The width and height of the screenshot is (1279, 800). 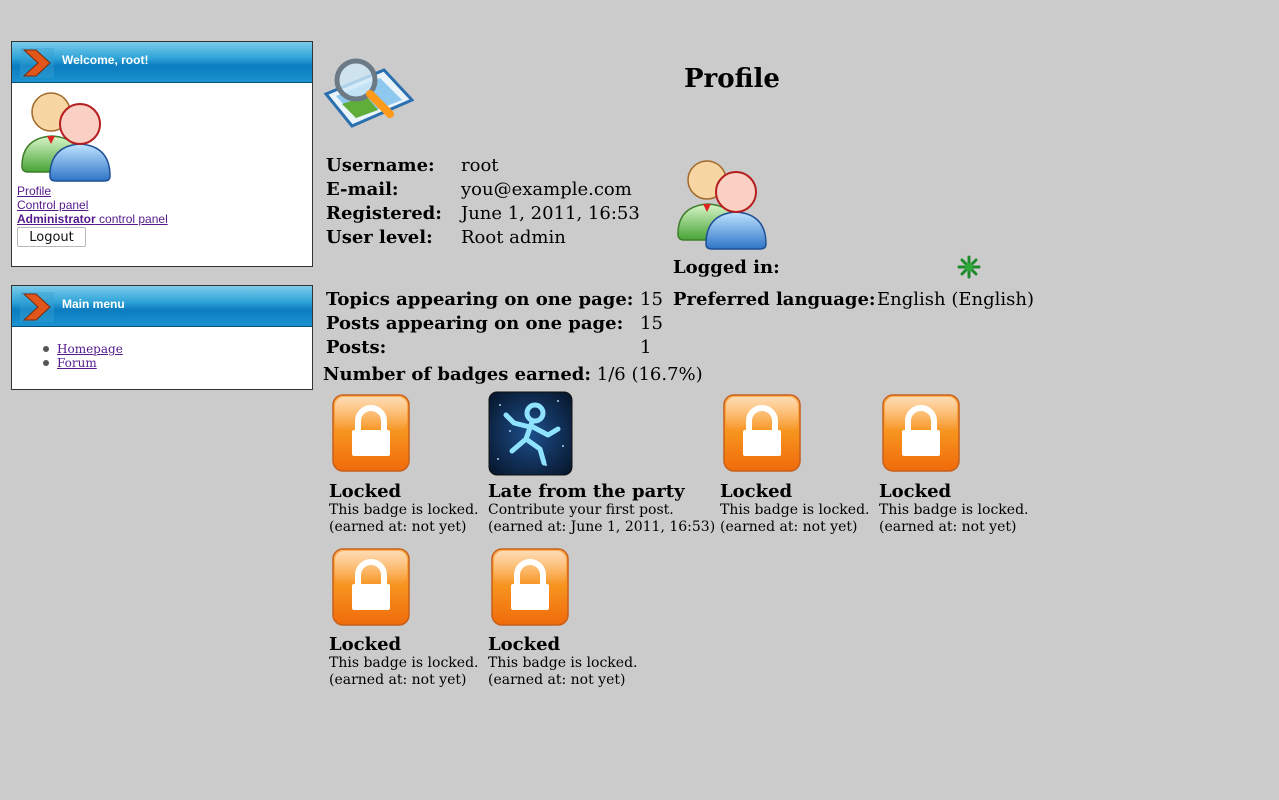 I want to click on posts-per-page-value: 15, so click(x=651, y=323).